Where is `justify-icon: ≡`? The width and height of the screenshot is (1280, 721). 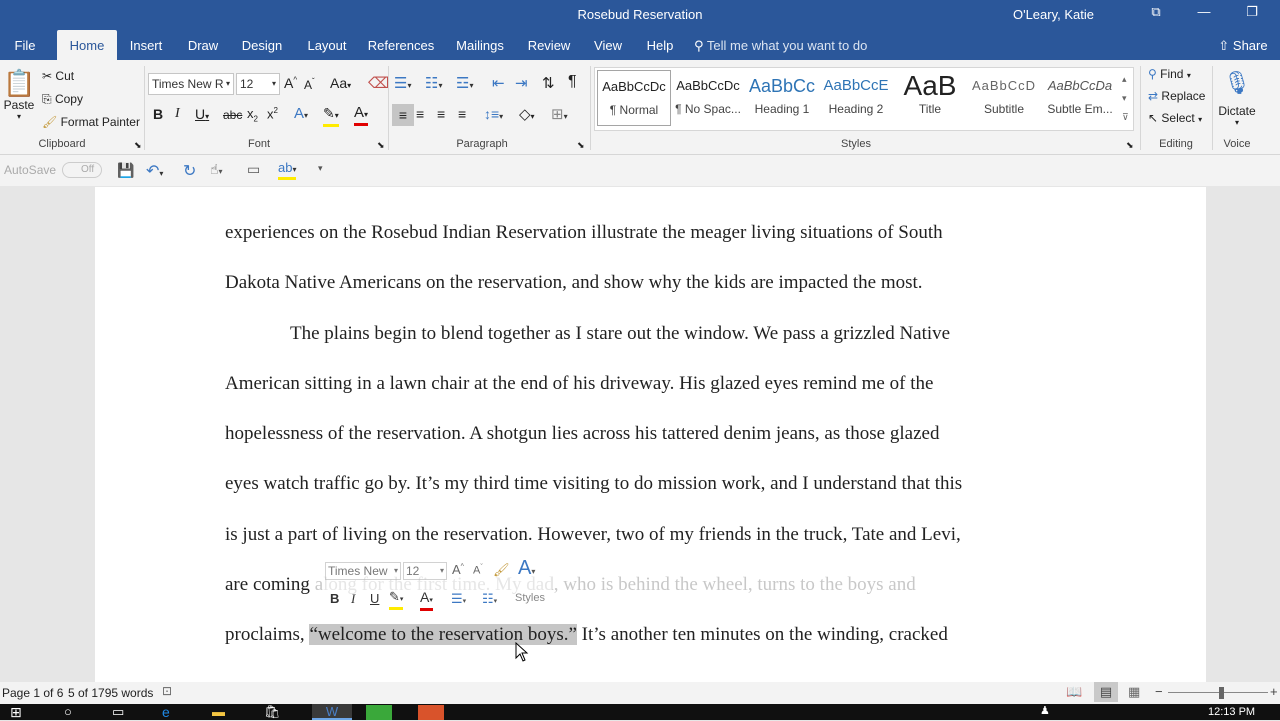 justify-icon: ≡ is located at coordinates (462, 114).